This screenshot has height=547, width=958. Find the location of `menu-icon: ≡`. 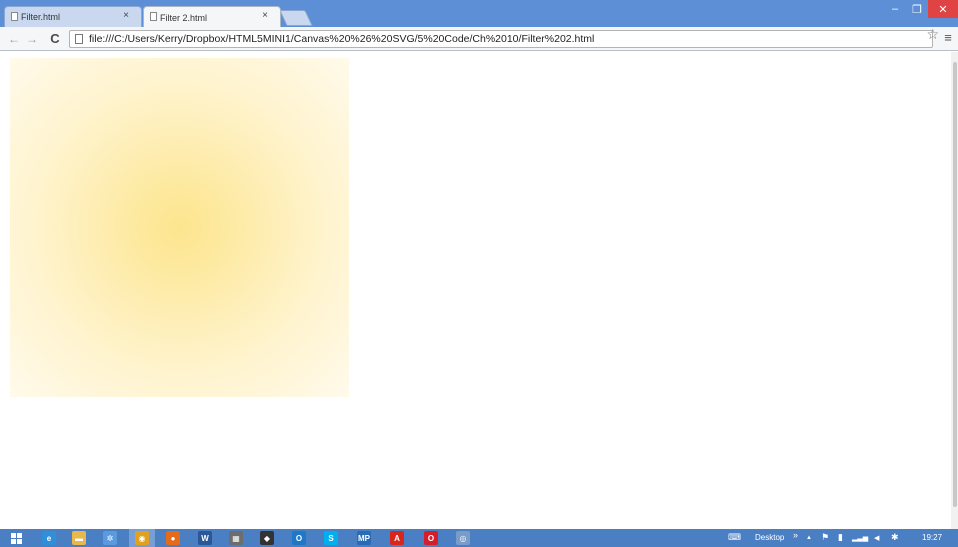

menu-icon: ≡ is located at coordinates (948, 37).